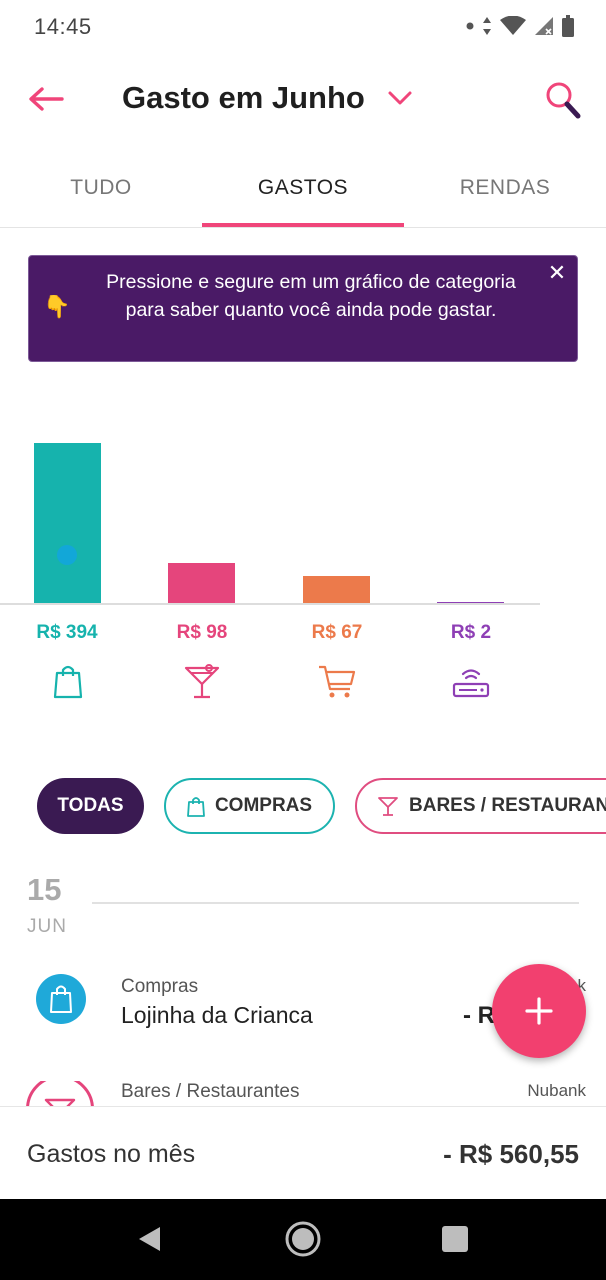 Image resolution: width=606 pixels, height=1280 pixels. I want to click on arrow-left-icon, so click(46, 99).